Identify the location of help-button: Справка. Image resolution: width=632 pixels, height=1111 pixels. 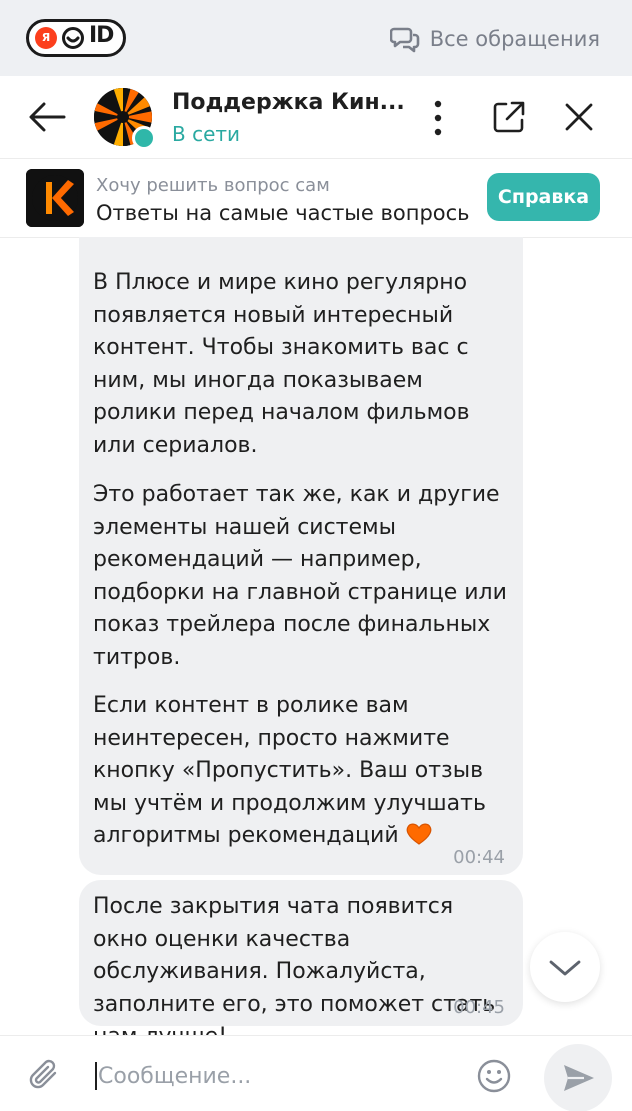
(543, 197).